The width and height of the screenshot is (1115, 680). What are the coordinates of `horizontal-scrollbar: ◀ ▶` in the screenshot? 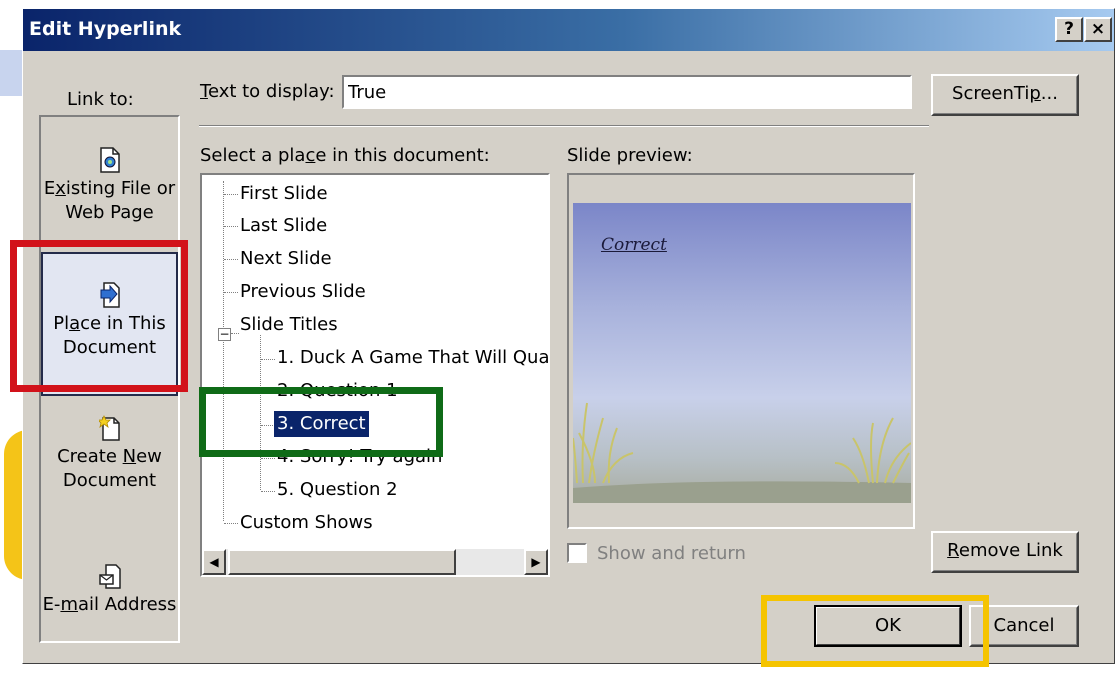 It's located at (375, 562).